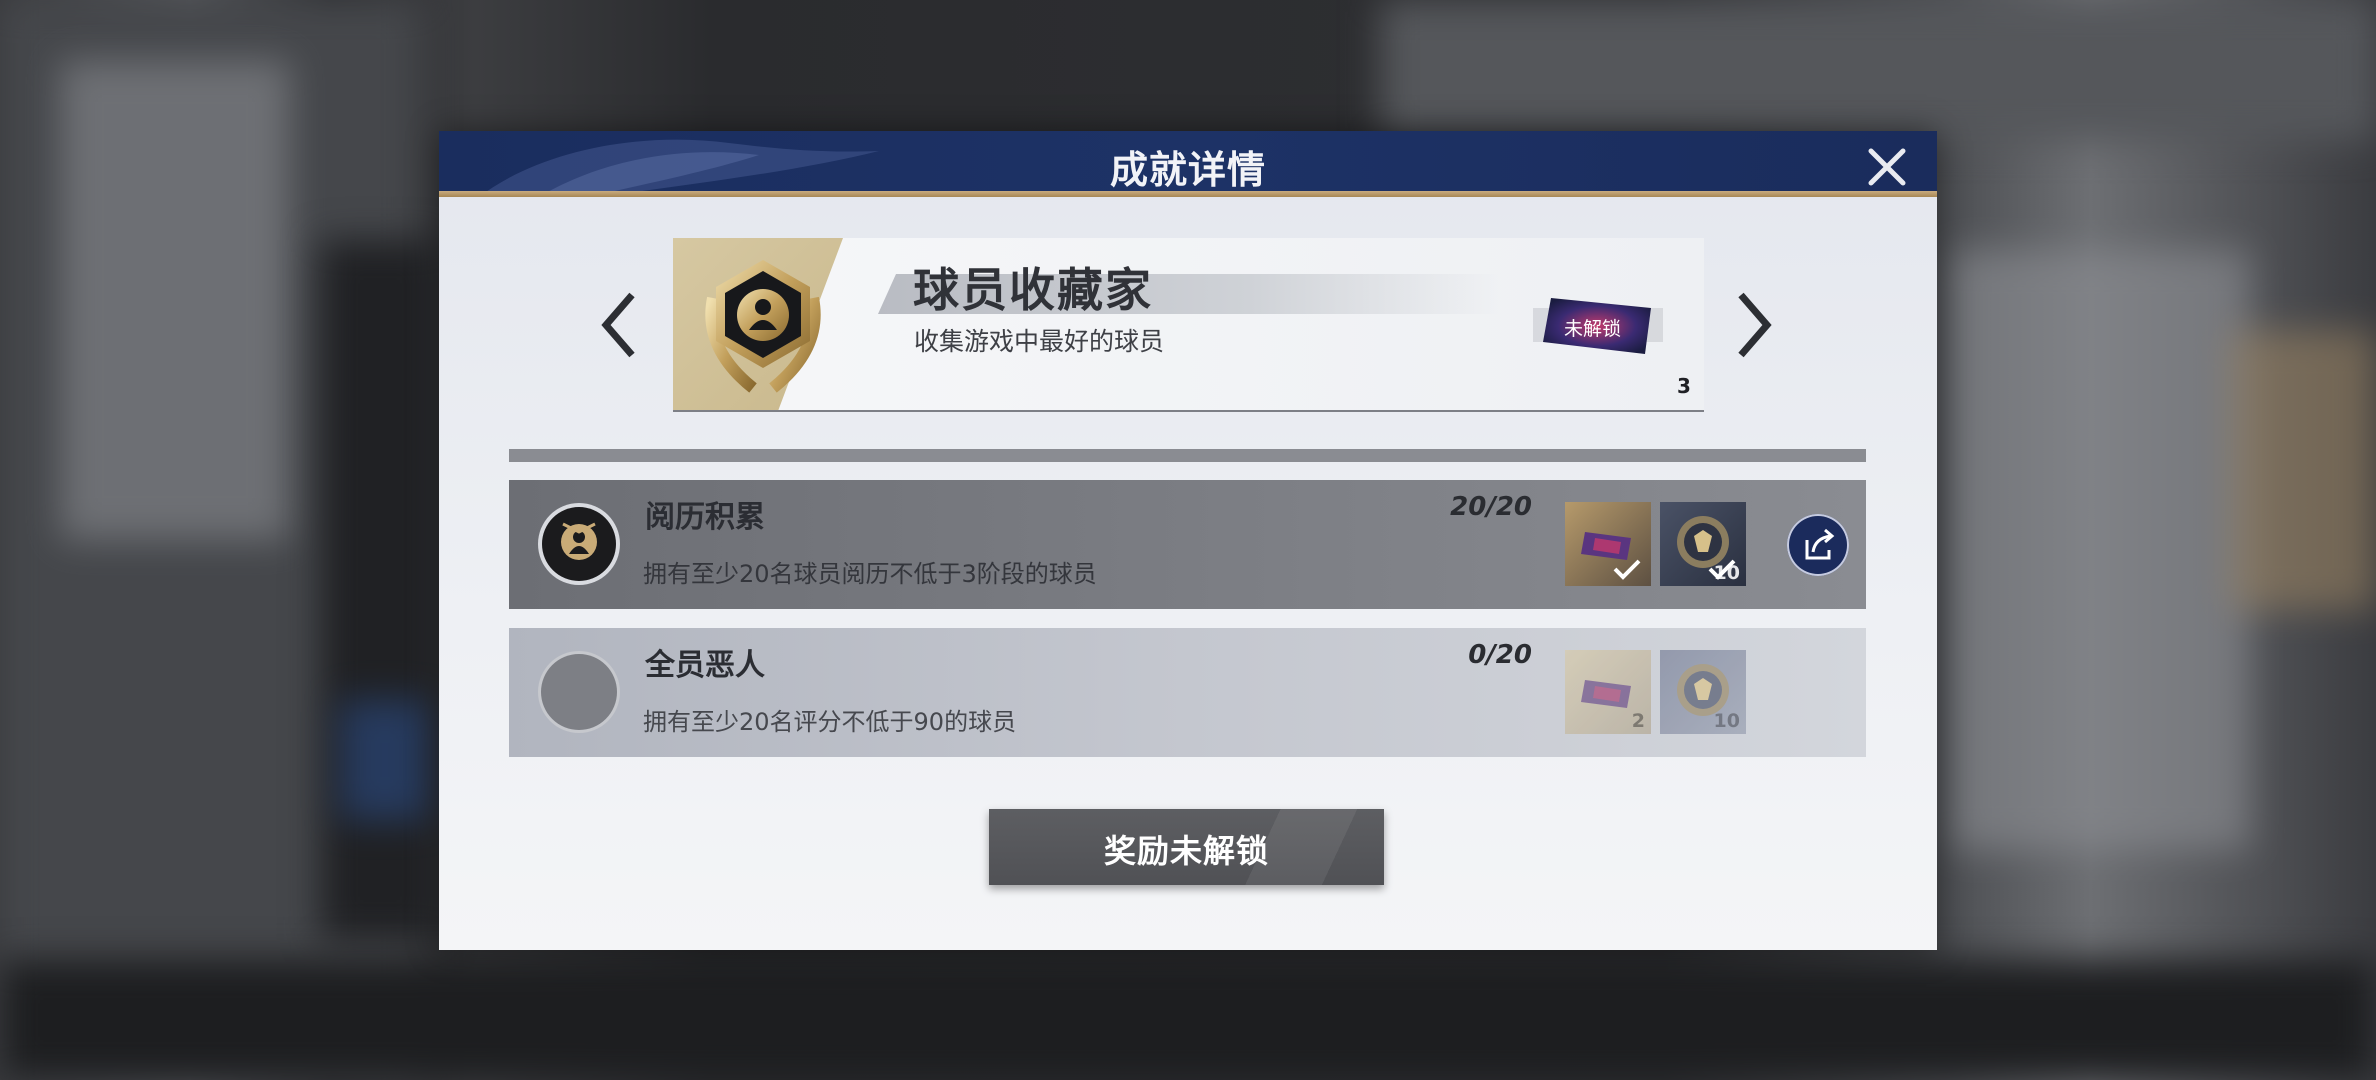  I want to click on header-gold-trim, so click(1188, 194).